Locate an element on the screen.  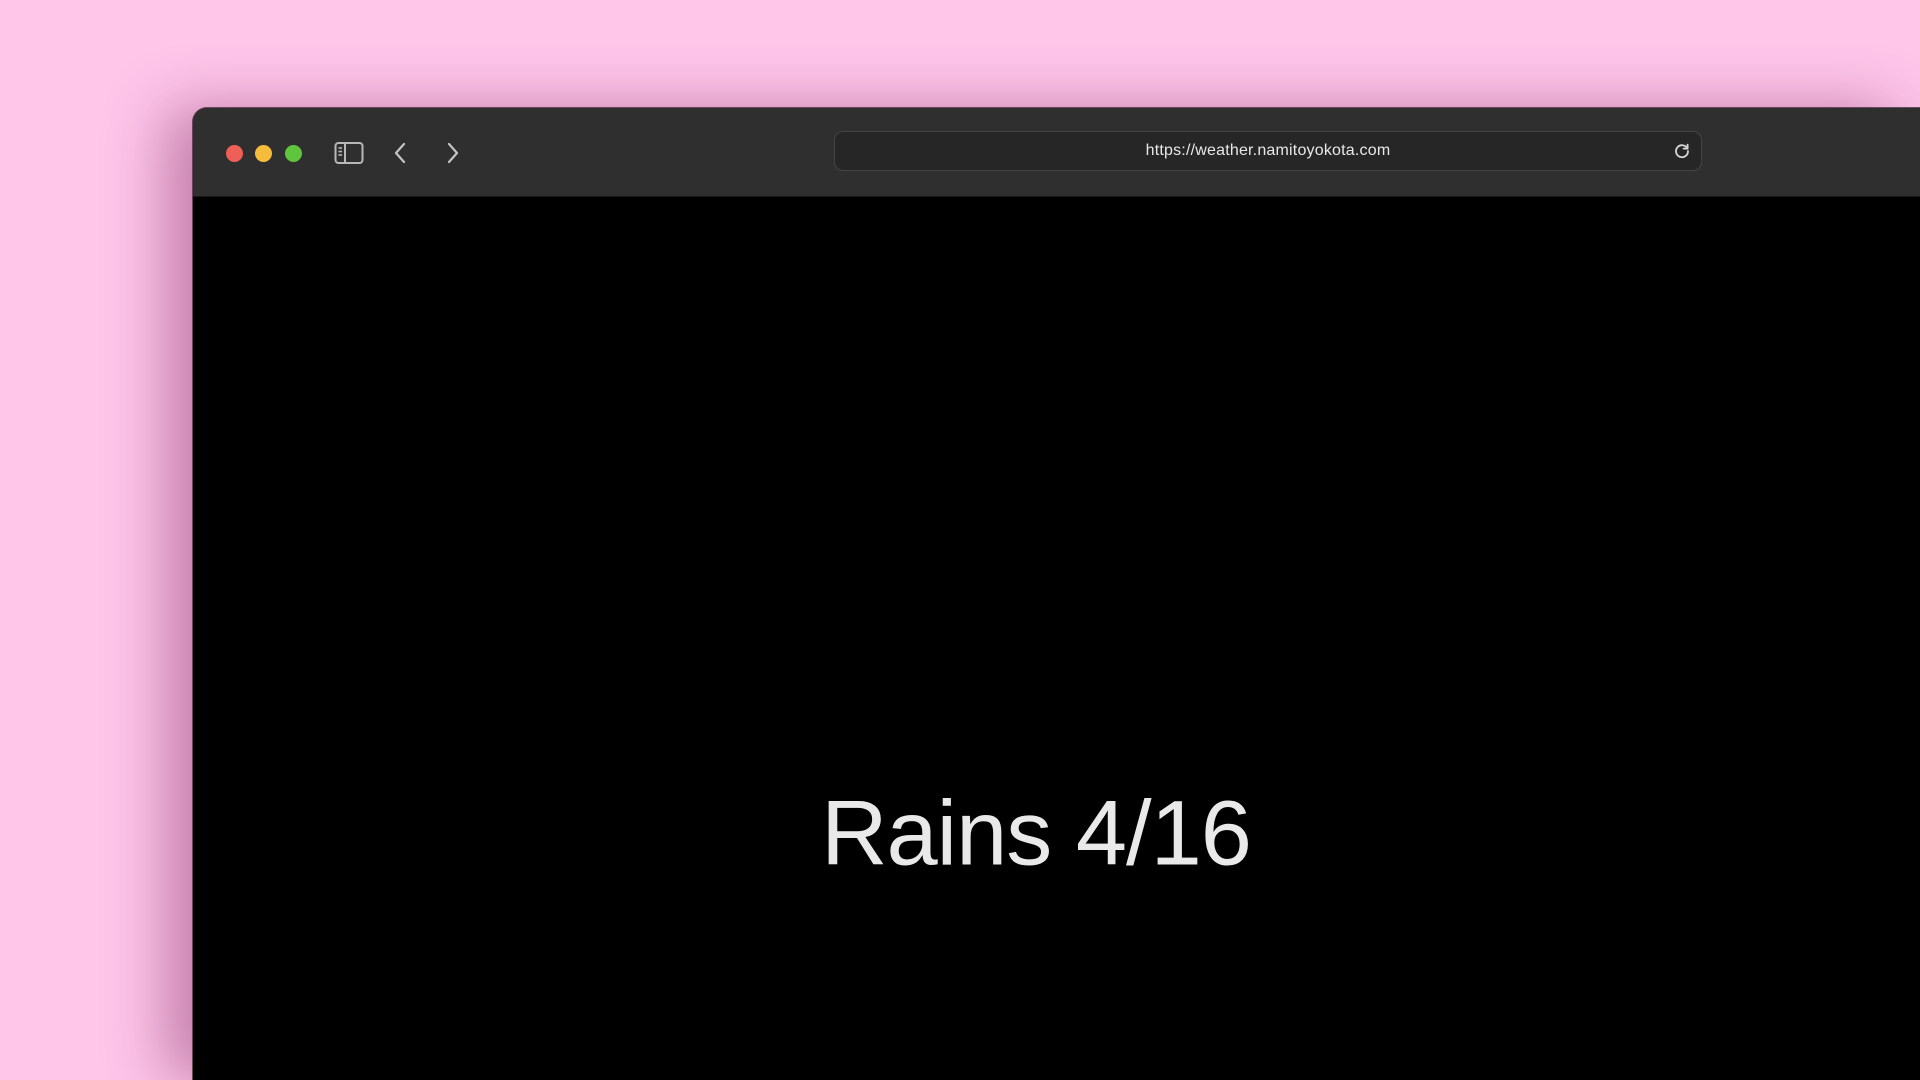
reload-icon is located at coordinates (1682, 151).